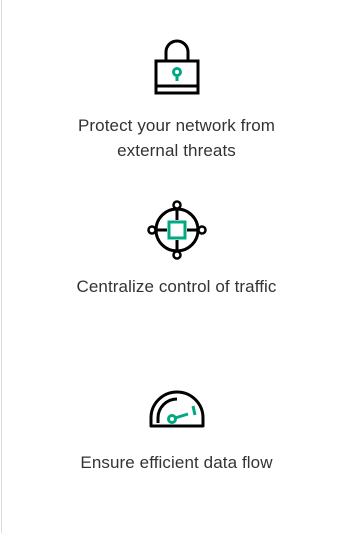  I want to click on speedometer-icon, so click(177, 408).